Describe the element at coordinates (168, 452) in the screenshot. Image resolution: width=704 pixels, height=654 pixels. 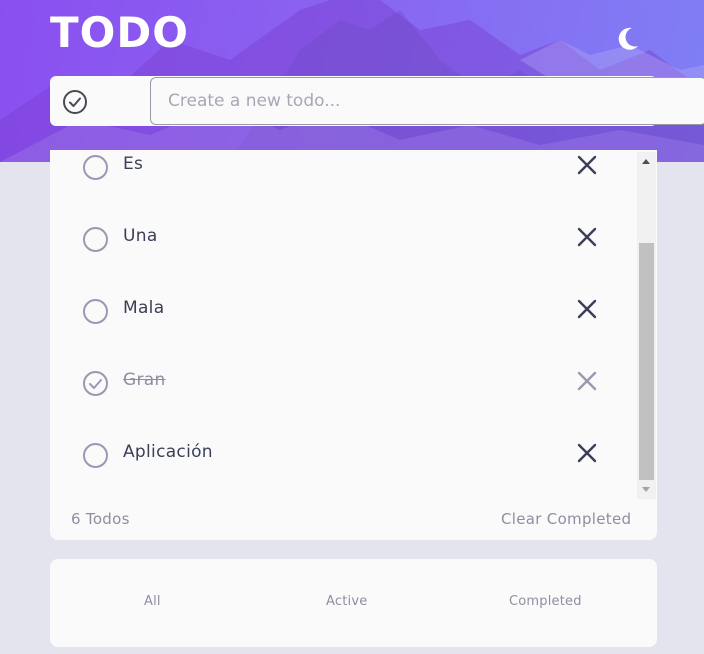
I see `todo-text: Aplicación` at that location.